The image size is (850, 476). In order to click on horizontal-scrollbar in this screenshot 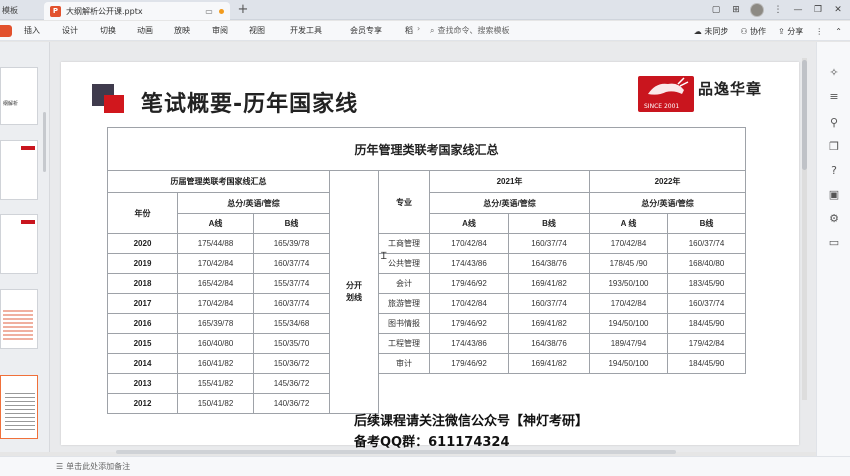, I will do `click(428, 452)`.